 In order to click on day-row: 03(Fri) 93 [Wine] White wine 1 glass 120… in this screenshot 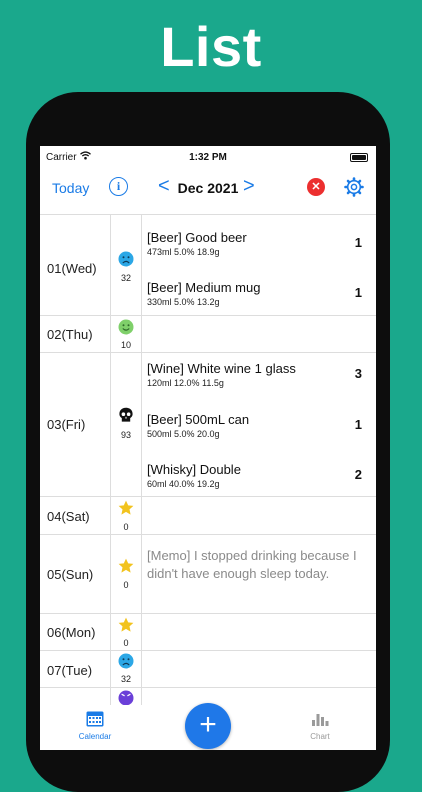, I will do `click(208, 425)`.